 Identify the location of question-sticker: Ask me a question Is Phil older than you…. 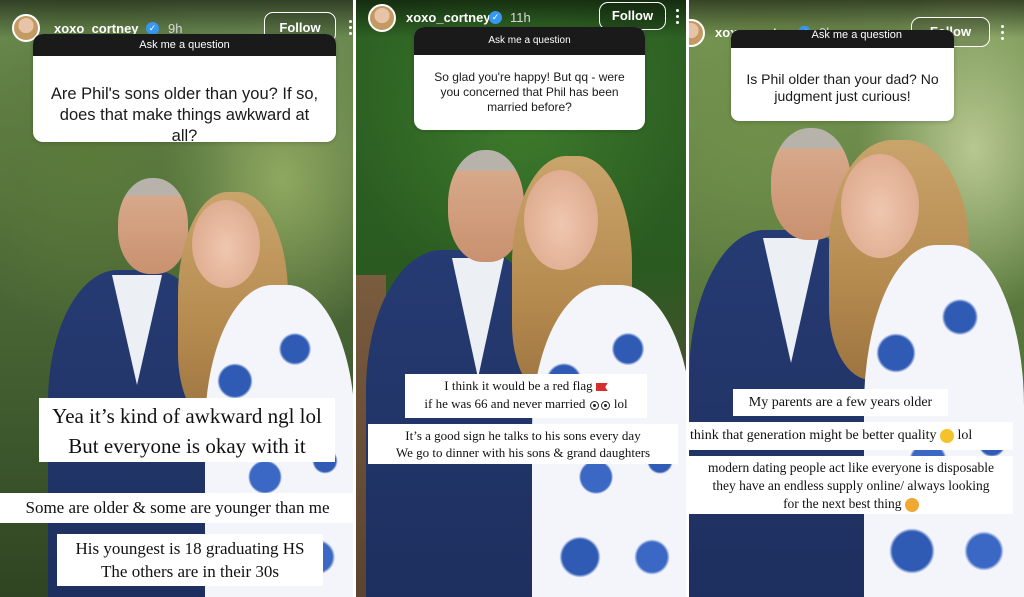
(842, 75).